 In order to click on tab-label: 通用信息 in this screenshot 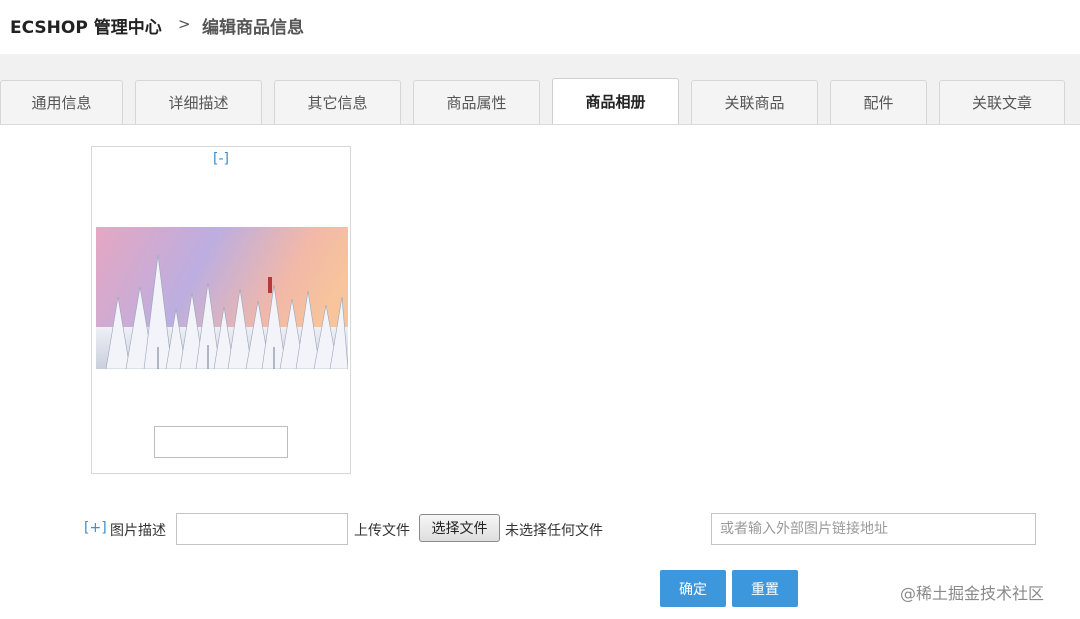, I will do `click(61, 103)`.